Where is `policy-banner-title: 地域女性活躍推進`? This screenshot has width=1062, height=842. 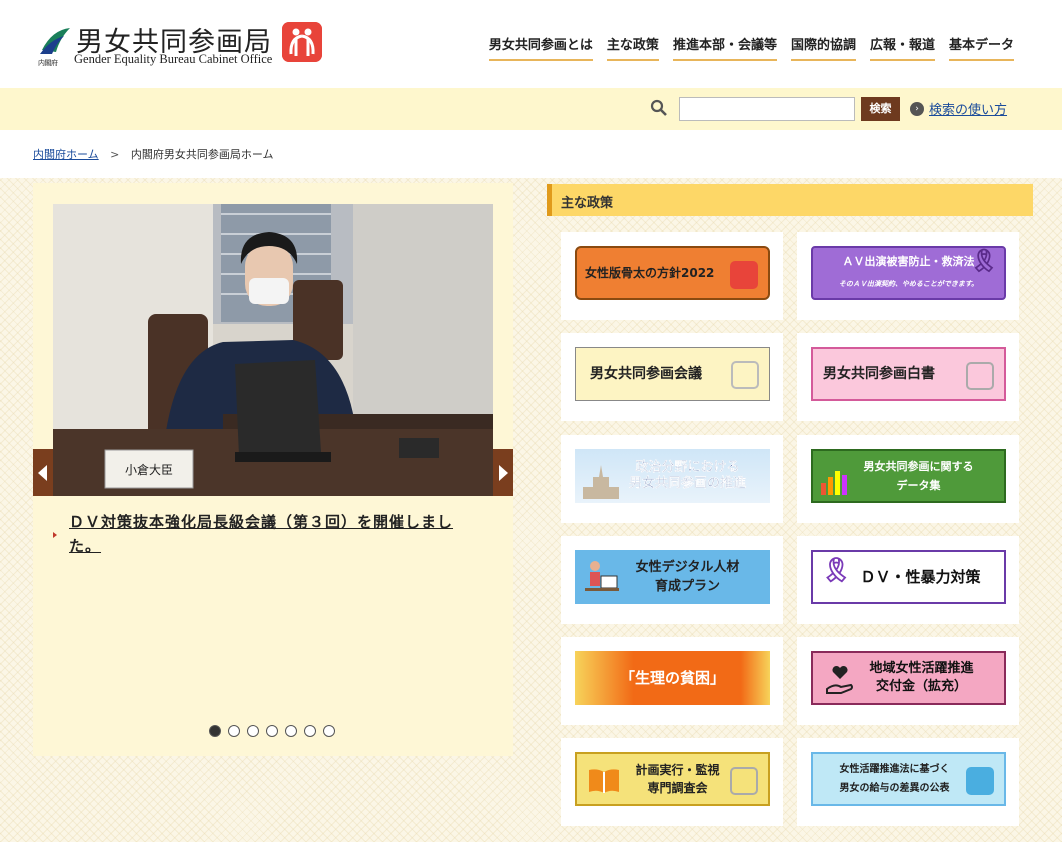
policy-banner-title: 地域女性活躍推進 is located at coordinates (921, 668).